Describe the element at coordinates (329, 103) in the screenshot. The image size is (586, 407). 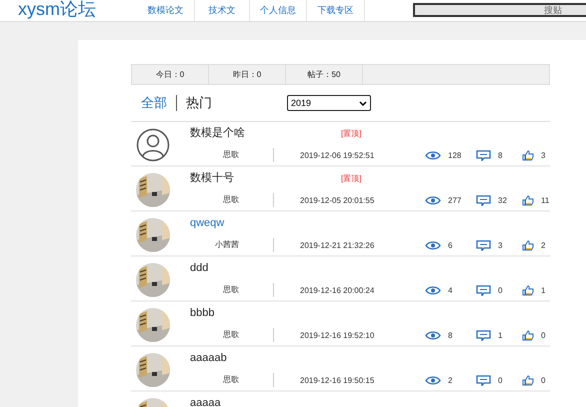
I see `year-select: 2019` at that location.